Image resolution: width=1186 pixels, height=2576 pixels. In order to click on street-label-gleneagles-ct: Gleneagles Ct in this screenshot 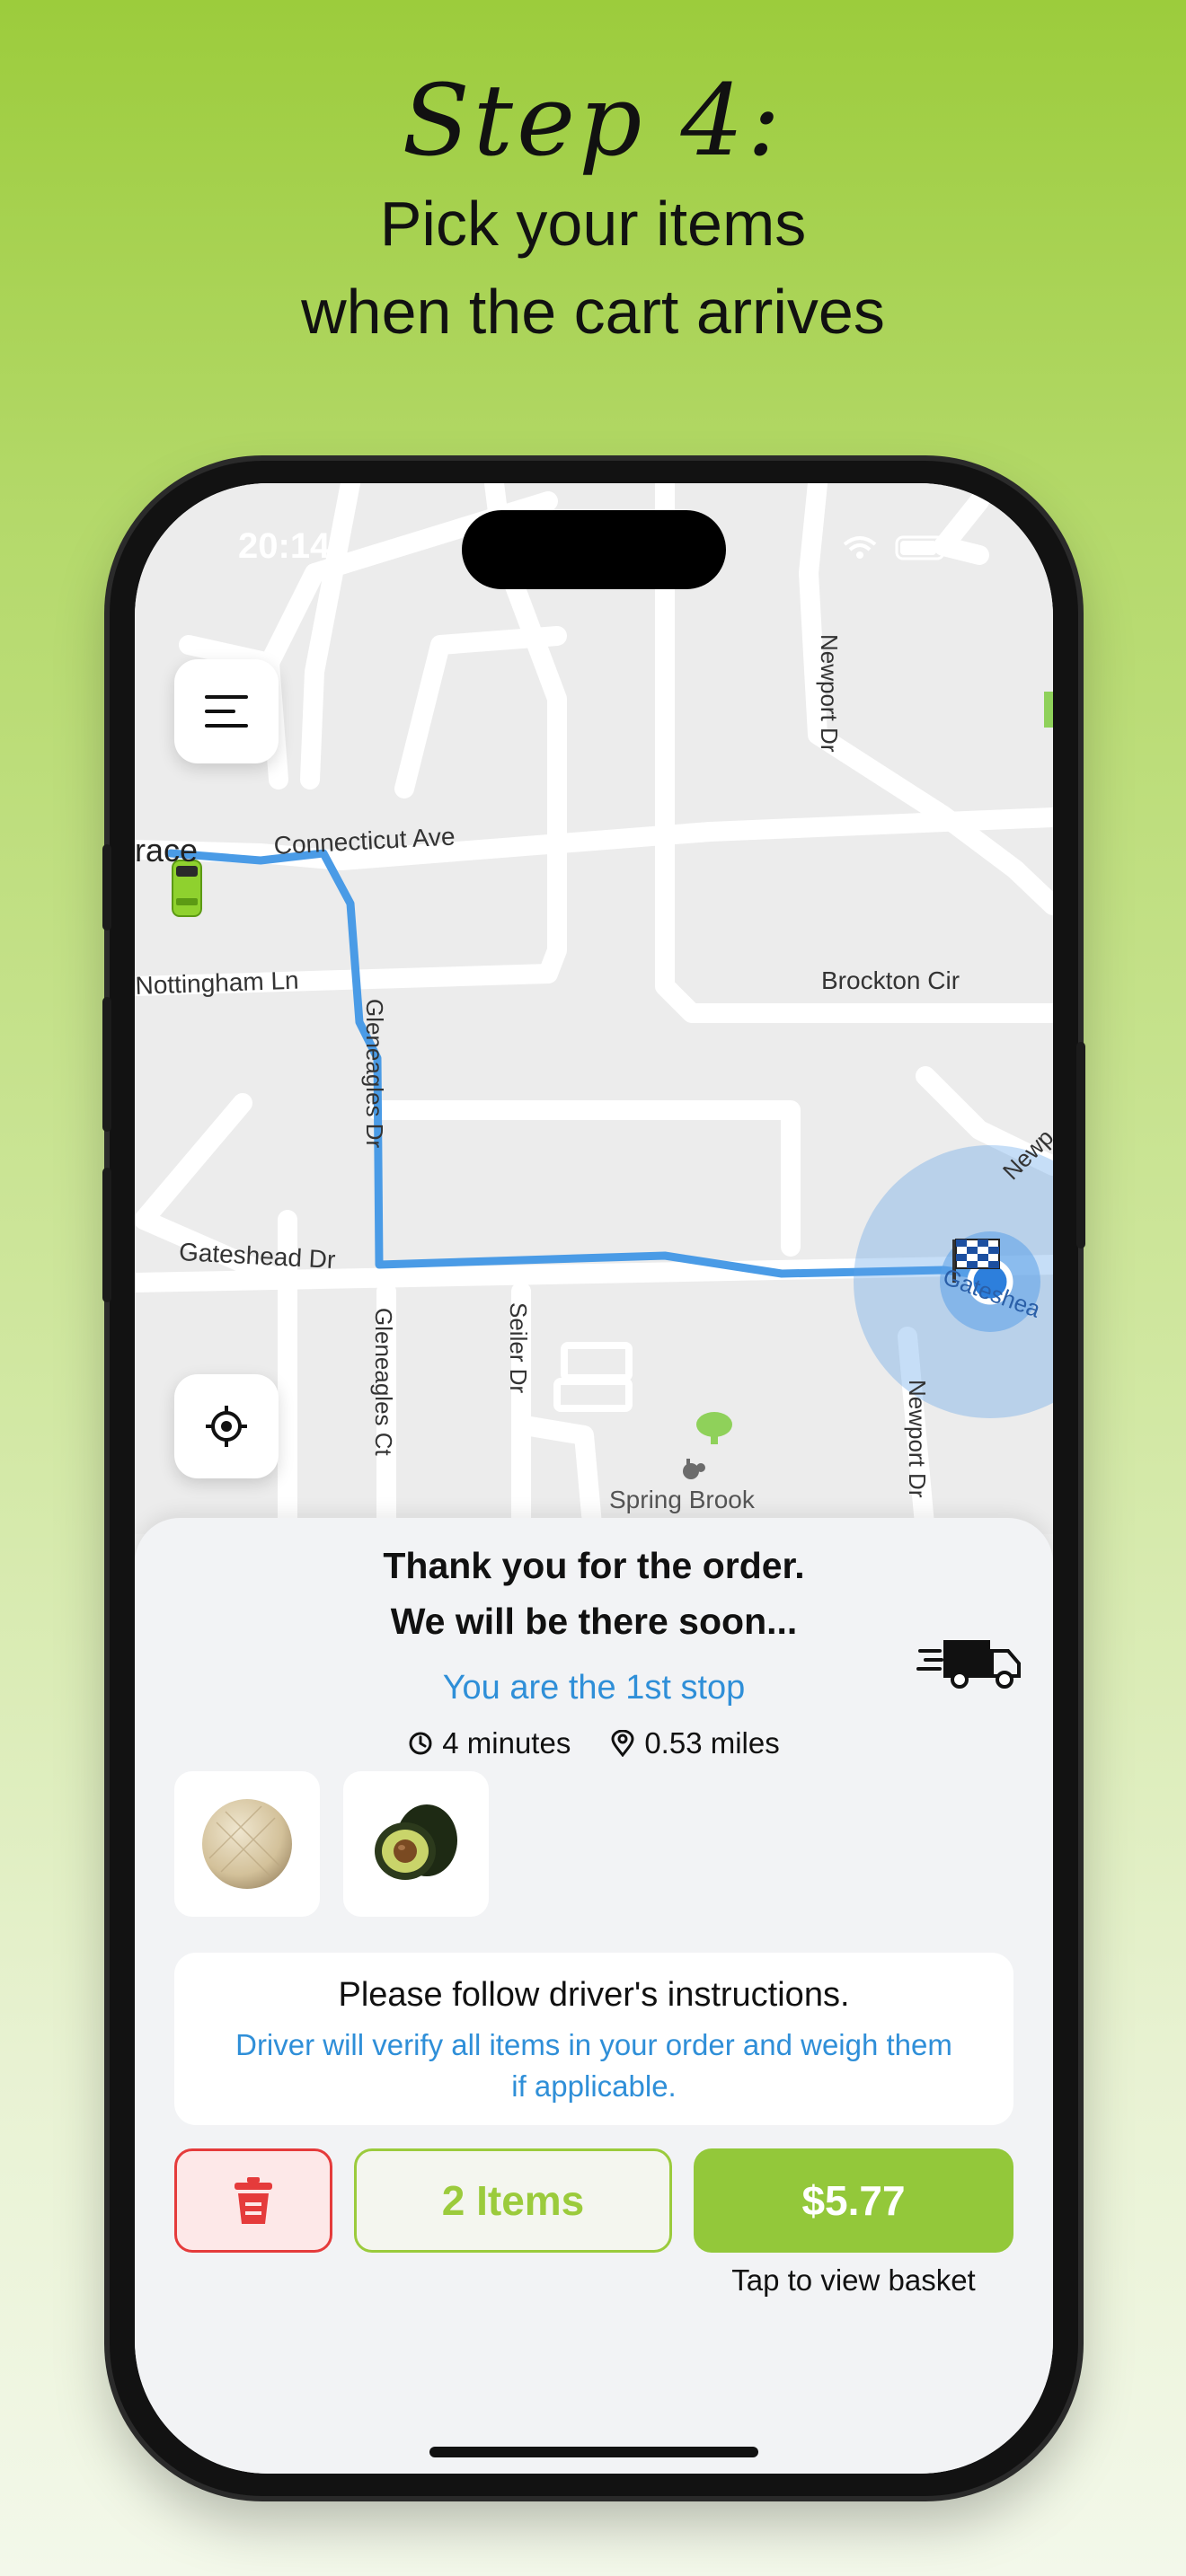, I will do `click(383, 1382)`.